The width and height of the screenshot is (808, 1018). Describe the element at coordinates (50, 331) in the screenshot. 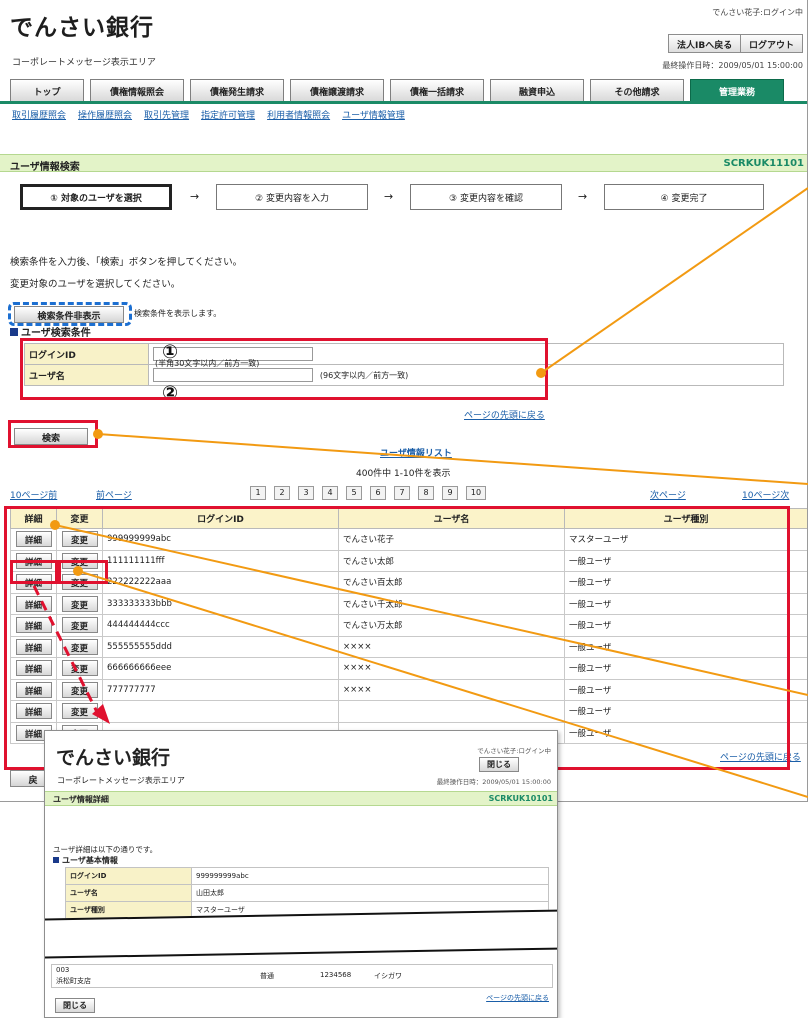

I see `search-section-heading: ユーザ検索条件` at that location.